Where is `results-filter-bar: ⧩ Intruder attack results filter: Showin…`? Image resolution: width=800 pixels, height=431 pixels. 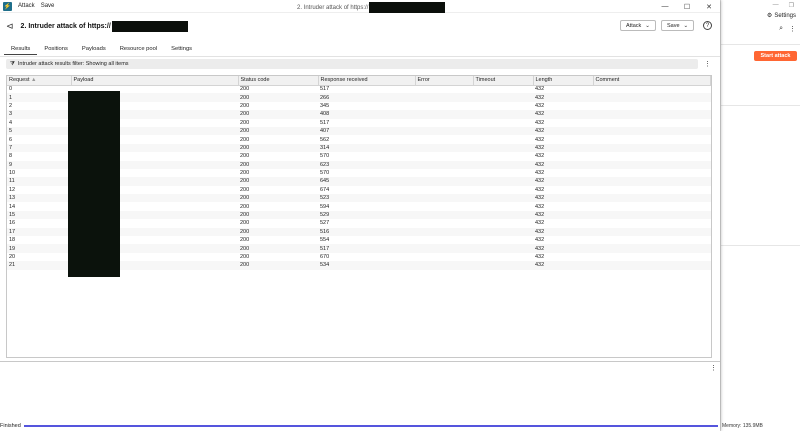
results-filter-bar: ⧩ Intruder attack results filter: Showin… is located at coordinates (352, 64).